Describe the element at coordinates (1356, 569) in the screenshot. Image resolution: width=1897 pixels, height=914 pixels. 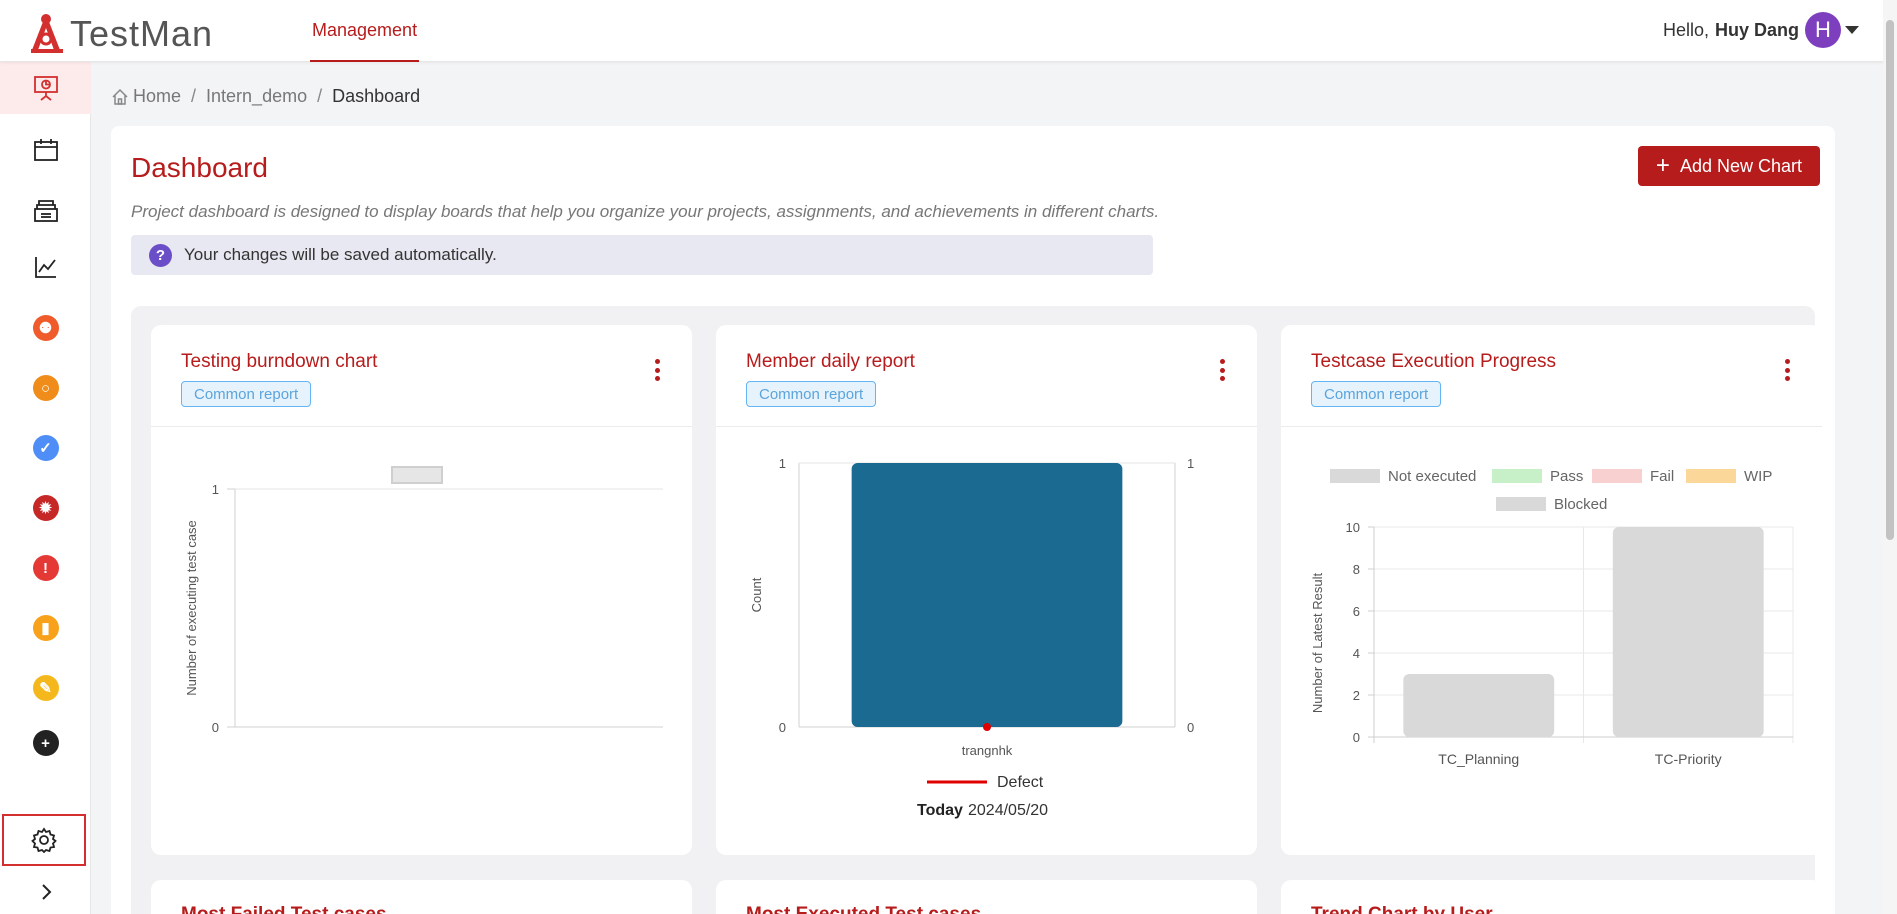
I see `y-tick-label: 8` at that location.